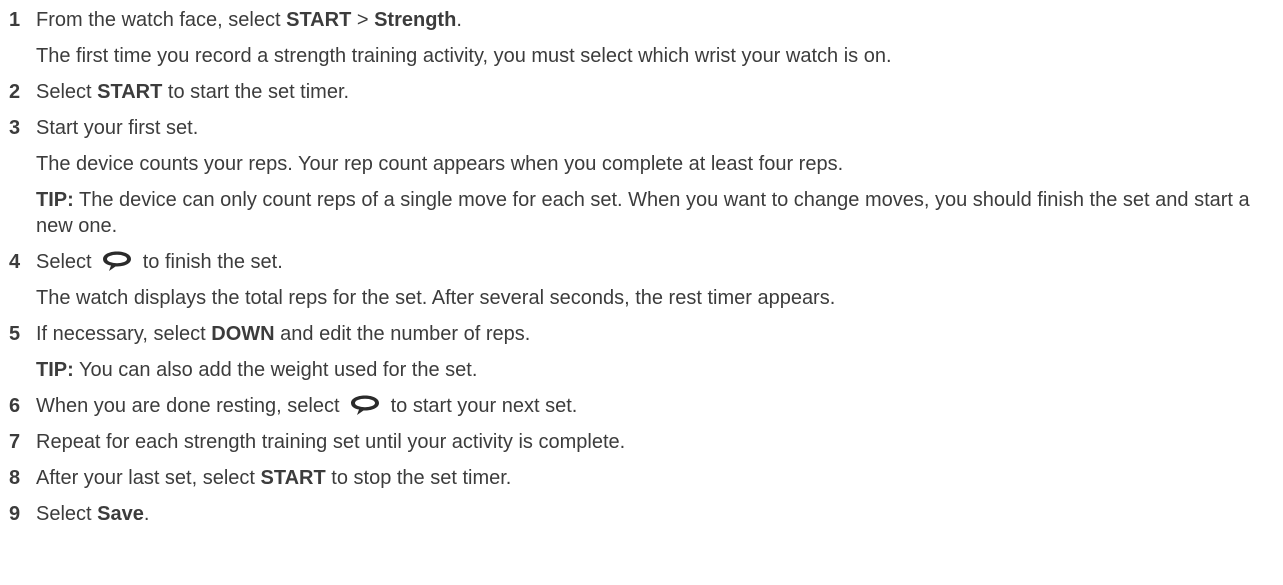 The height and width of the screenshot is (585, 1283). I want to click on step-text-part: to start the set timer., so click(256, 92).